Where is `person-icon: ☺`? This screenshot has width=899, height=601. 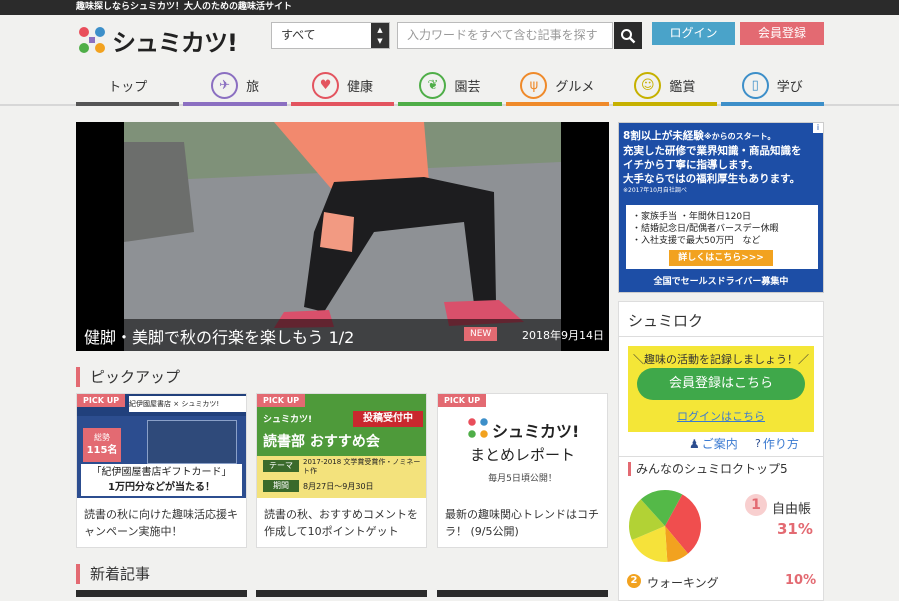 person-icon: ☺ is located at coordinates (648, 85).